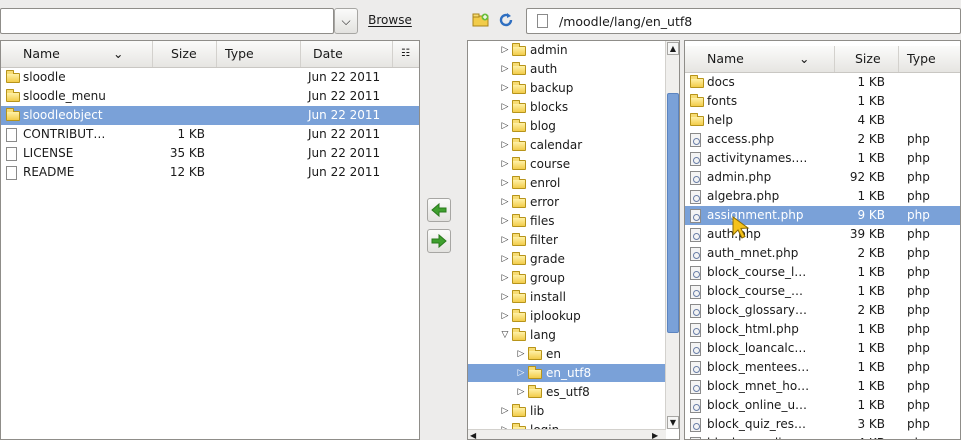  What do you see at coordinates (48, 153) in the screenshot?
I see `file-name: LICENSE` at bounding box center [48, 153].